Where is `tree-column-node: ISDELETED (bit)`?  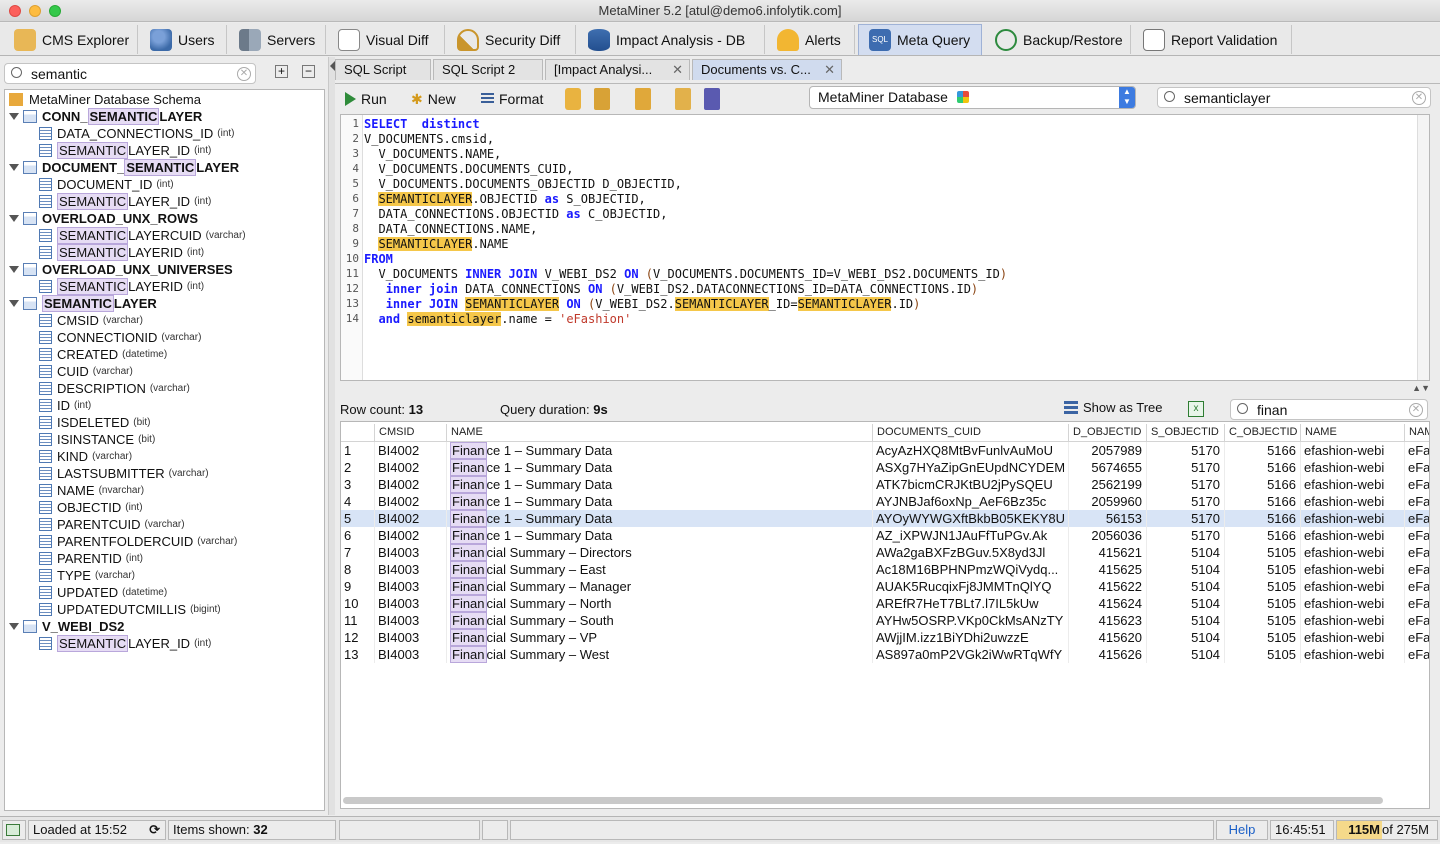
tree-column-node: ISDELETED (bit) is located at coordinates (94, 422).